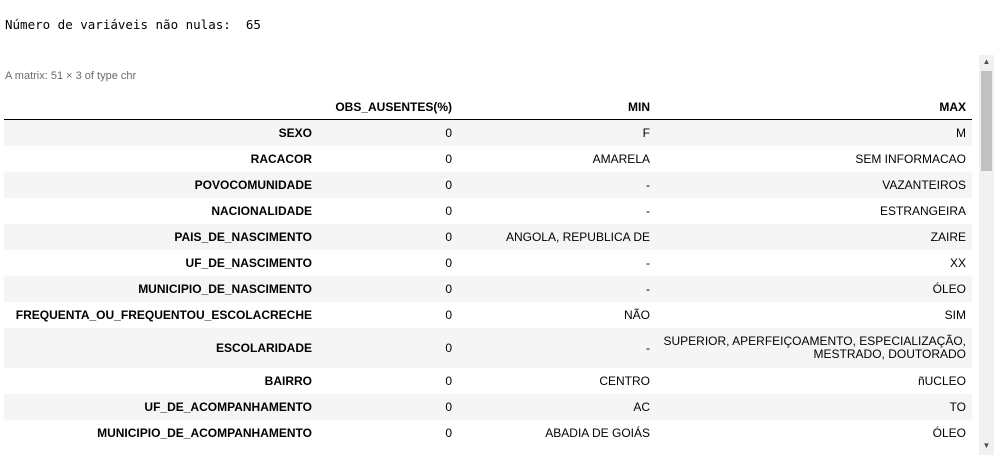 Image resolution: width=1001 pixels, height=460 pixels. Describe the element at coordinates (922, 211) in the screenshot. I see `cell-max: ESTRANGEIRA` at that location.